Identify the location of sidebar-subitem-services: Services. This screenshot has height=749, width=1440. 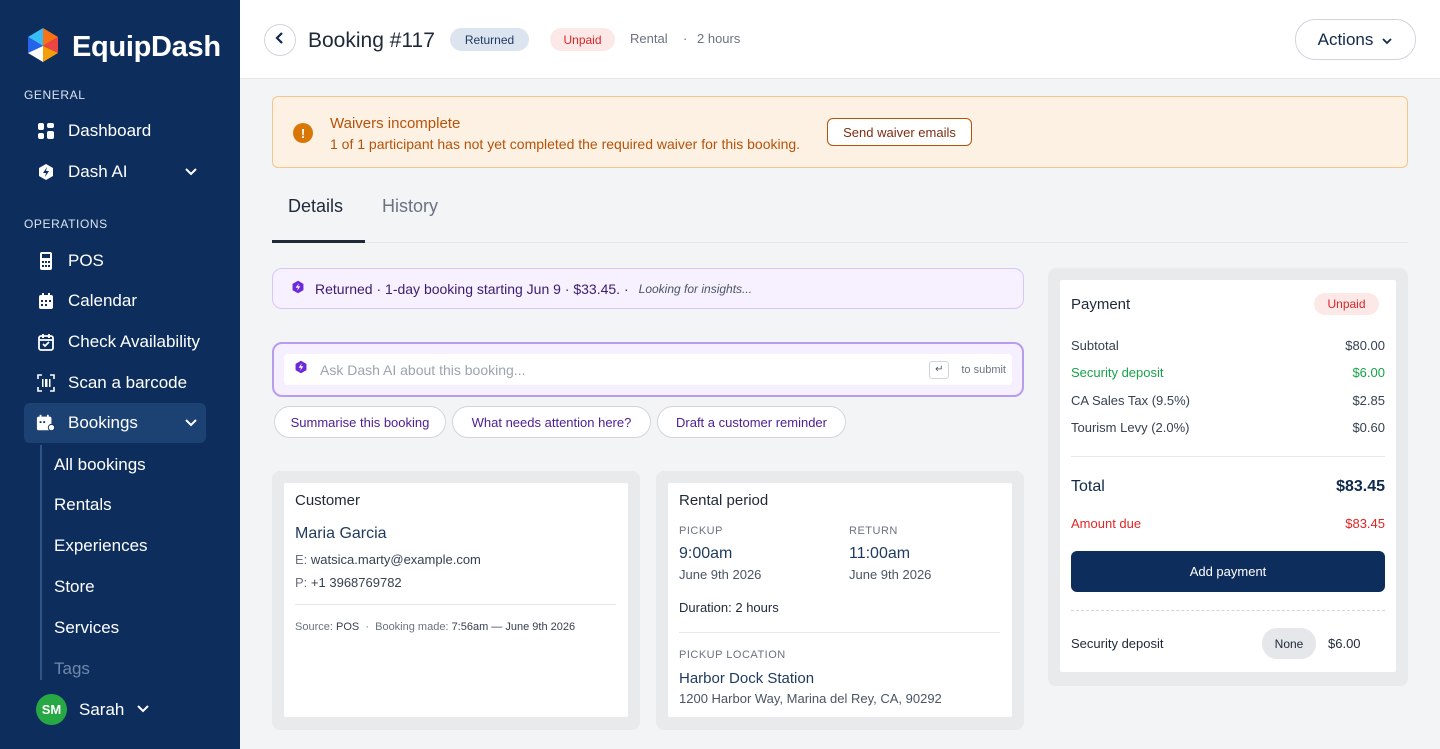
(86, 628).